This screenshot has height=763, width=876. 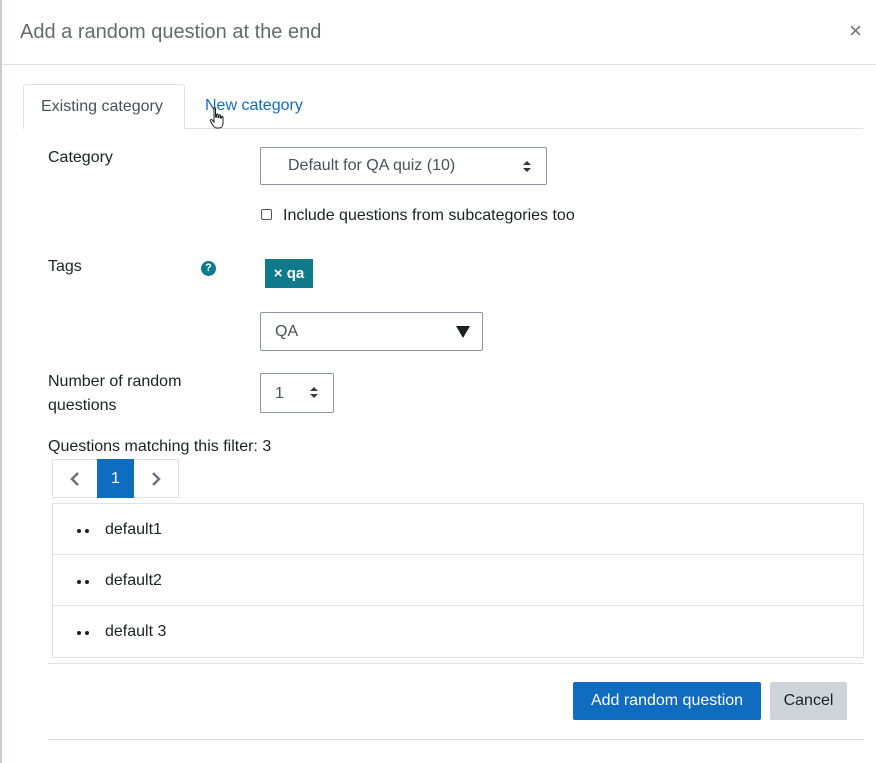 What do you see at coordinates (82, 405) in the screenshot?
I see `number-label-line2: questions` at bounding box center [82, 405].